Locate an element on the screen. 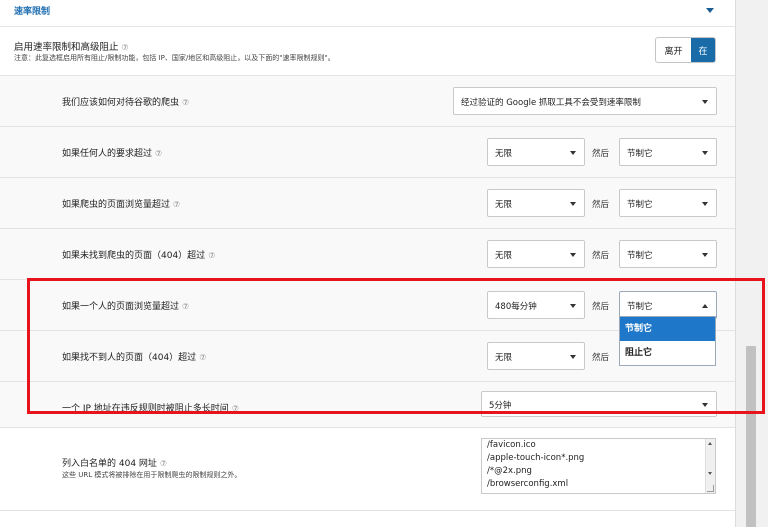 The image size is (768, 527). rule-label: 如果找不到人的页面（404）超过 ⑦ is located at coordinates (134, 356).